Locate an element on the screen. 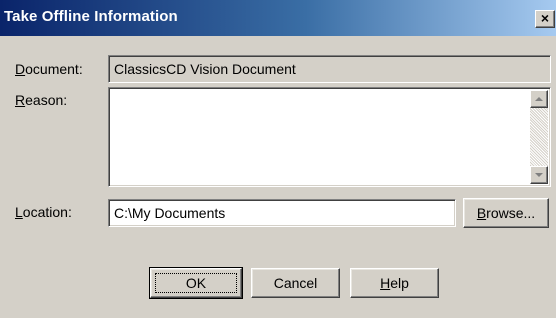 This screenshot has height=318, width=556. document-label: Document: is located at coordinates (49, 69).